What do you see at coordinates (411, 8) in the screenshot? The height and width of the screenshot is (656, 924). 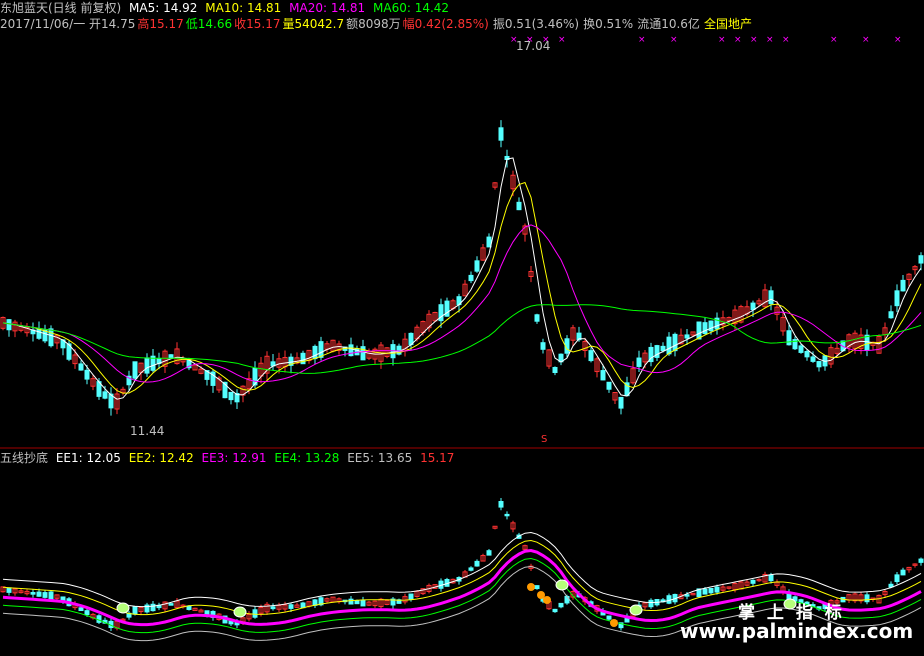 I see `ma60-value: MA60: 14.42` at bounding box center [411, 8].